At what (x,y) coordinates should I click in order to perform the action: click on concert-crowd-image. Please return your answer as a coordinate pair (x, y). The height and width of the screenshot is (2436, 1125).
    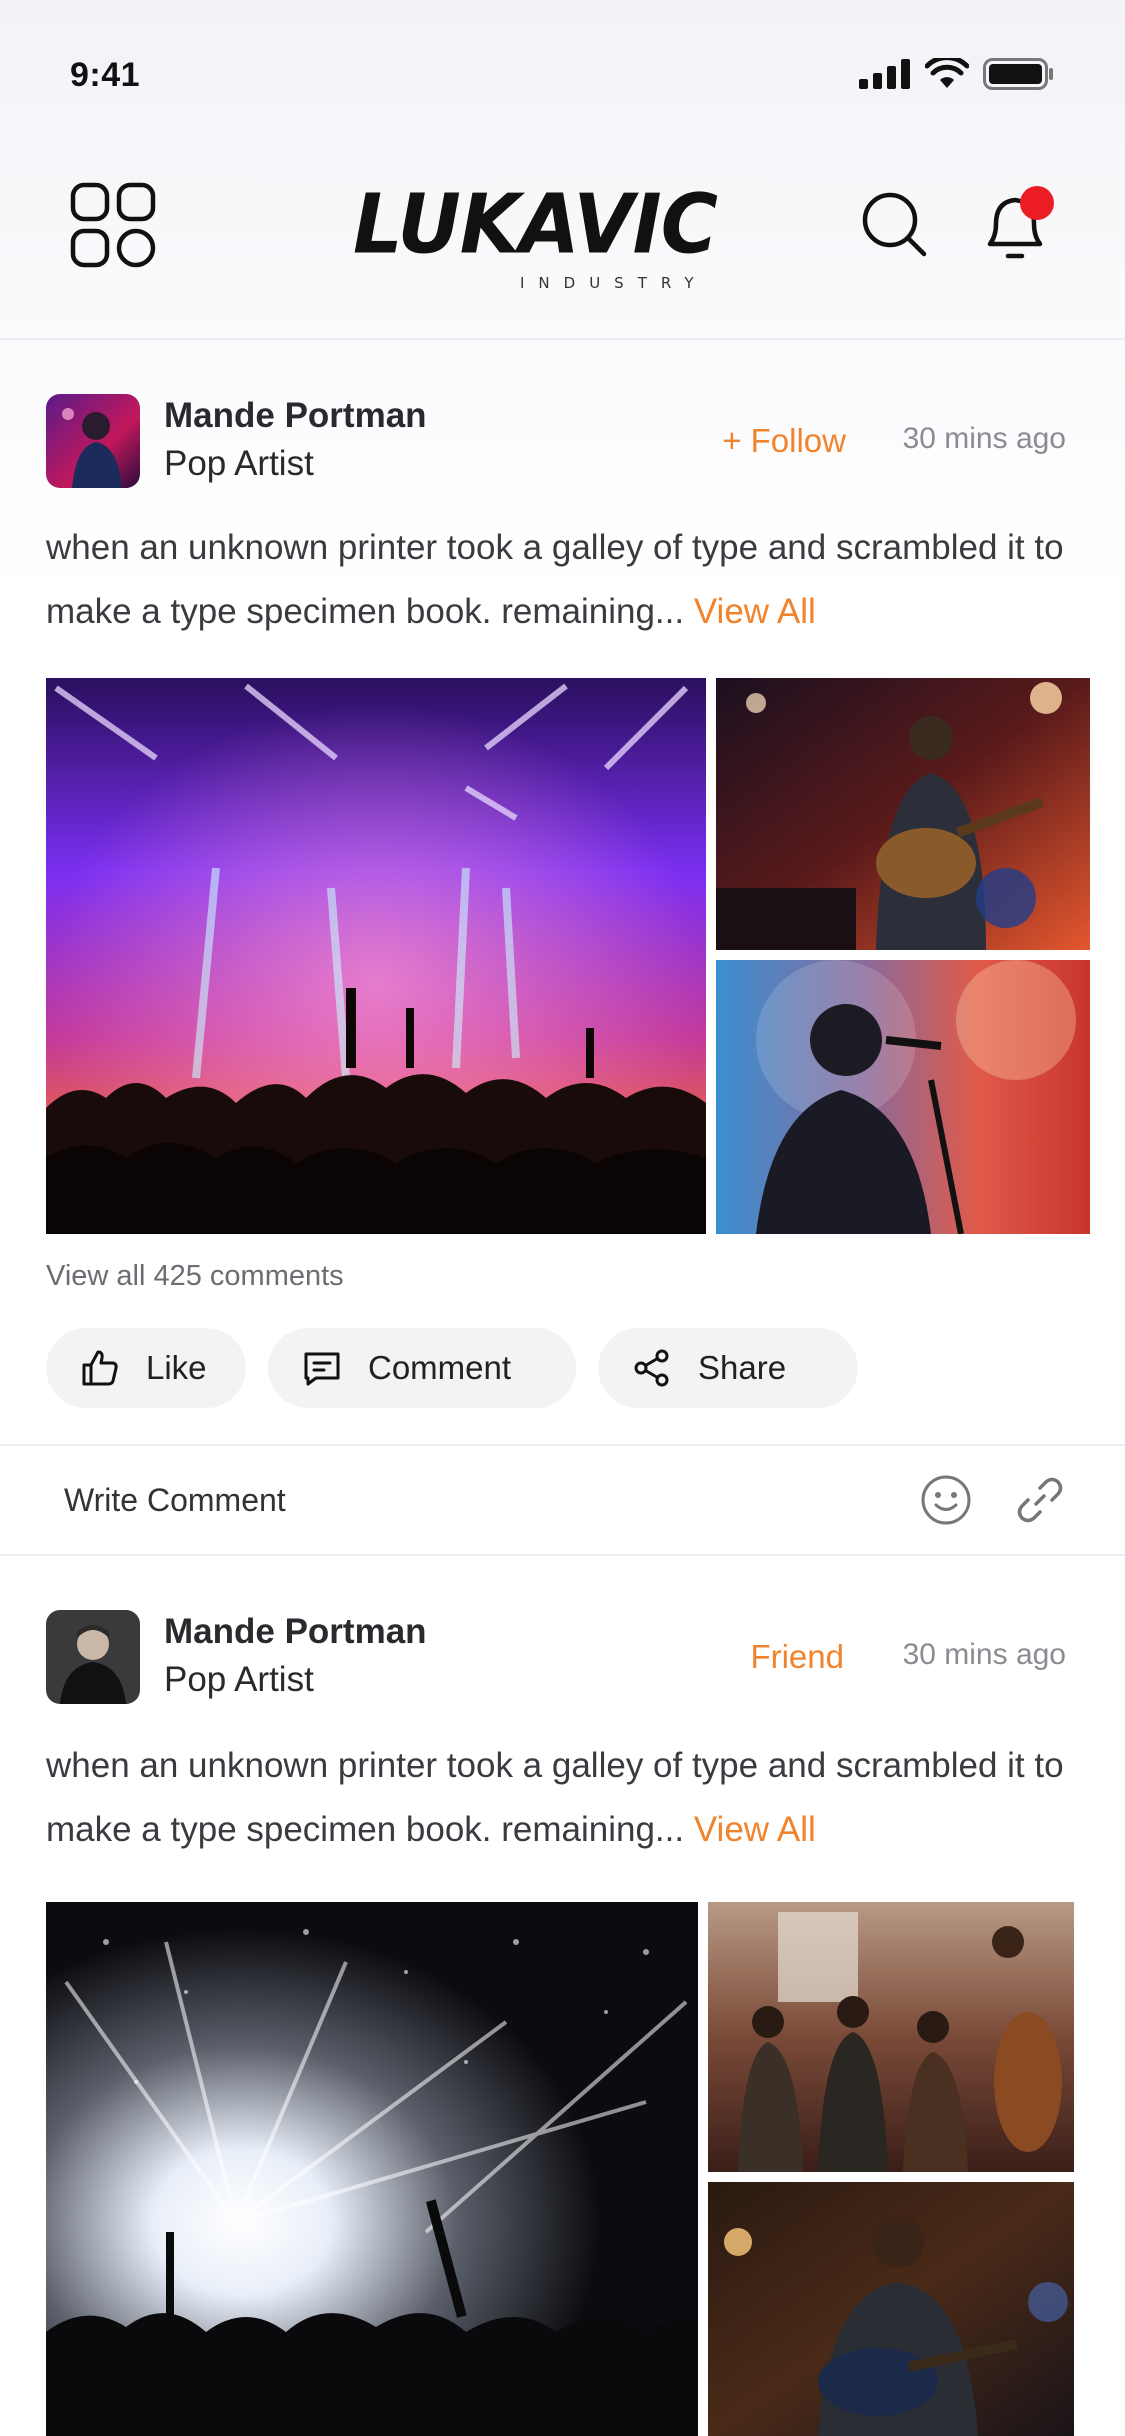
    Looking at the image, I should click on (376, 956).